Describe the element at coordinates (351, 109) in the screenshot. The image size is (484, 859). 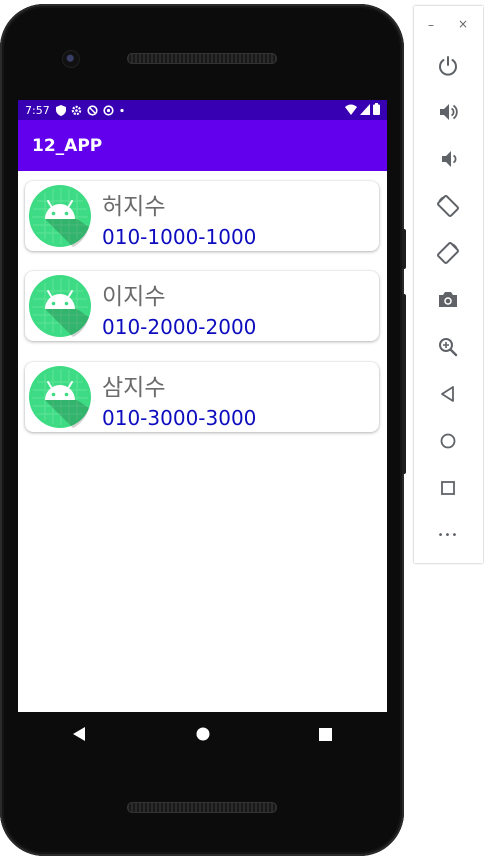
I see `wifi-icon` at that location.